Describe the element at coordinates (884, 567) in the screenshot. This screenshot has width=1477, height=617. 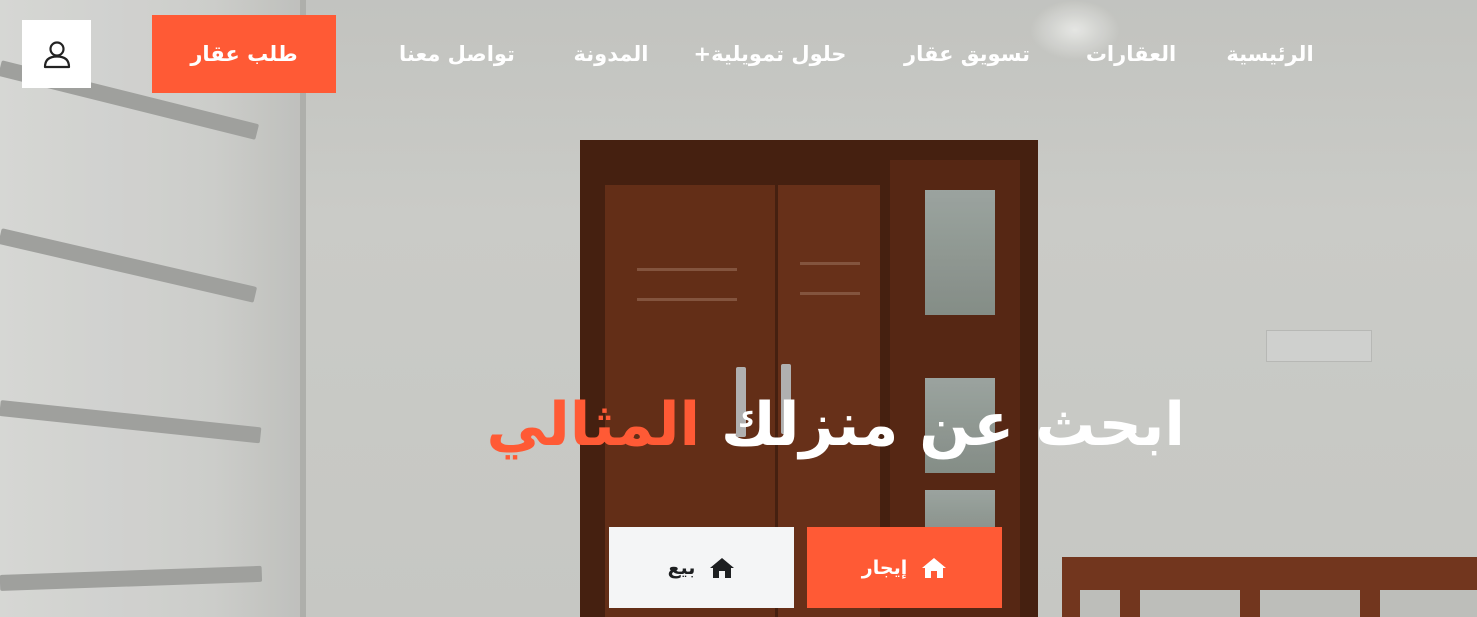
I see `tab-rent-label: إيجار` at that location.